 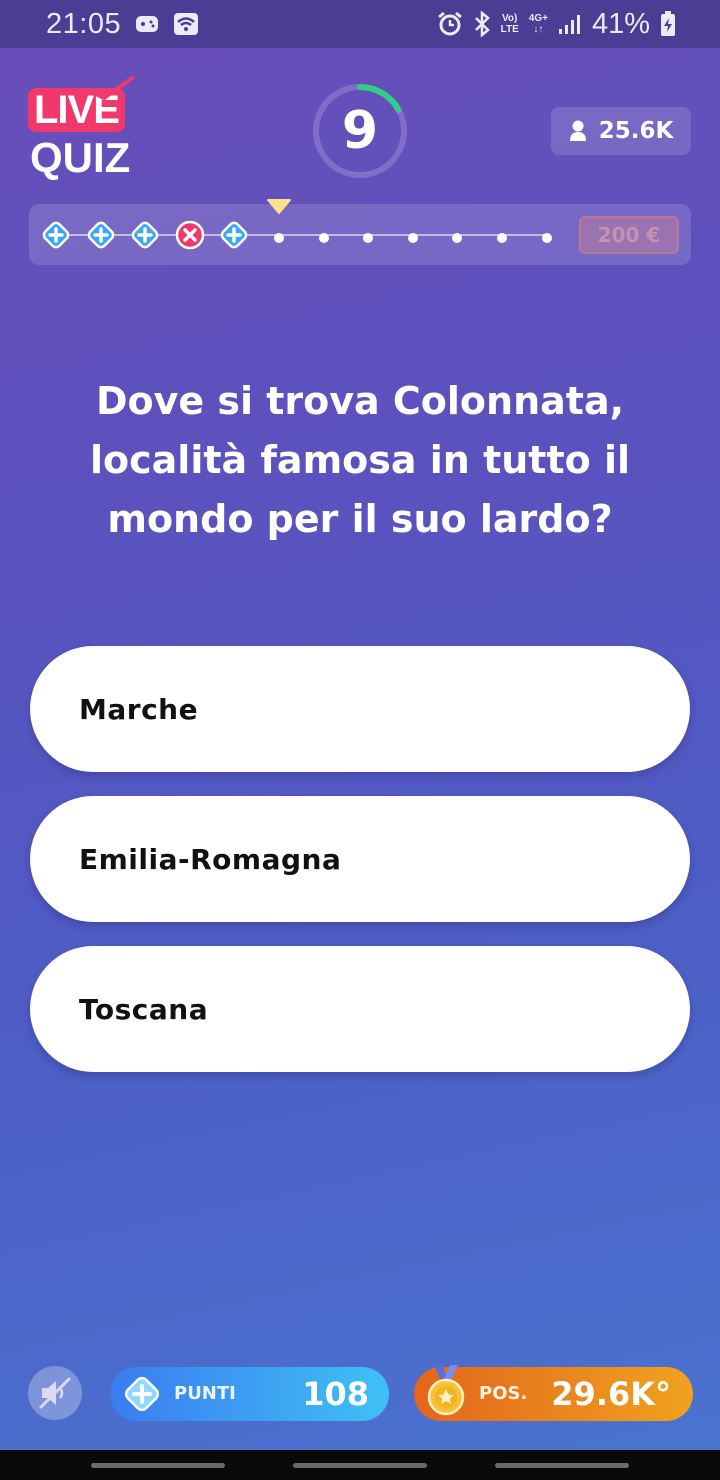 I want to click on battery-charging-icon, so click(x=668, y=24).